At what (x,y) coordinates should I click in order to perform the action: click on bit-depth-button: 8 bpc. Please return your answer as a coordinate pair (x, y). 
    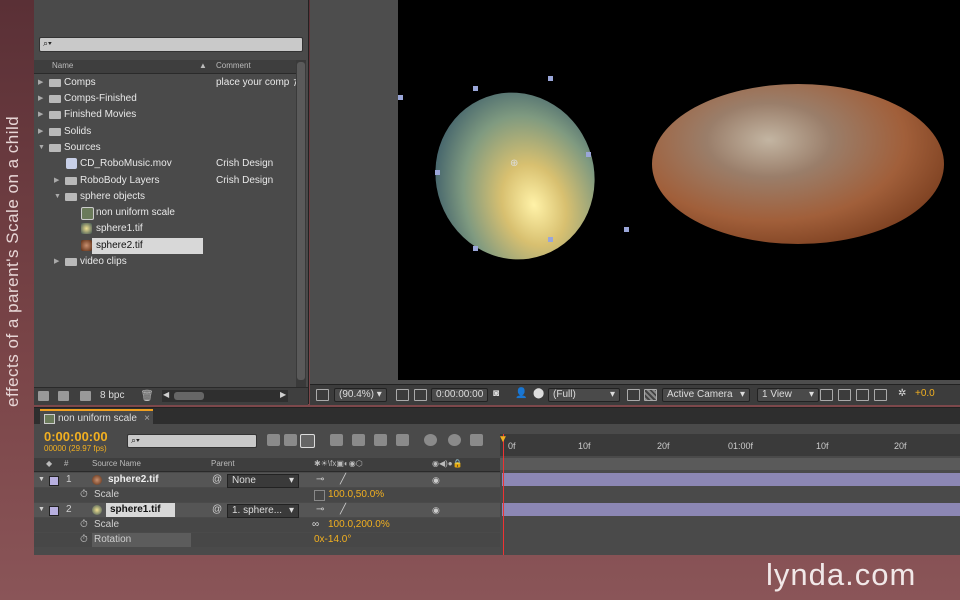
    Looking at the image, I should click on (112, 395).